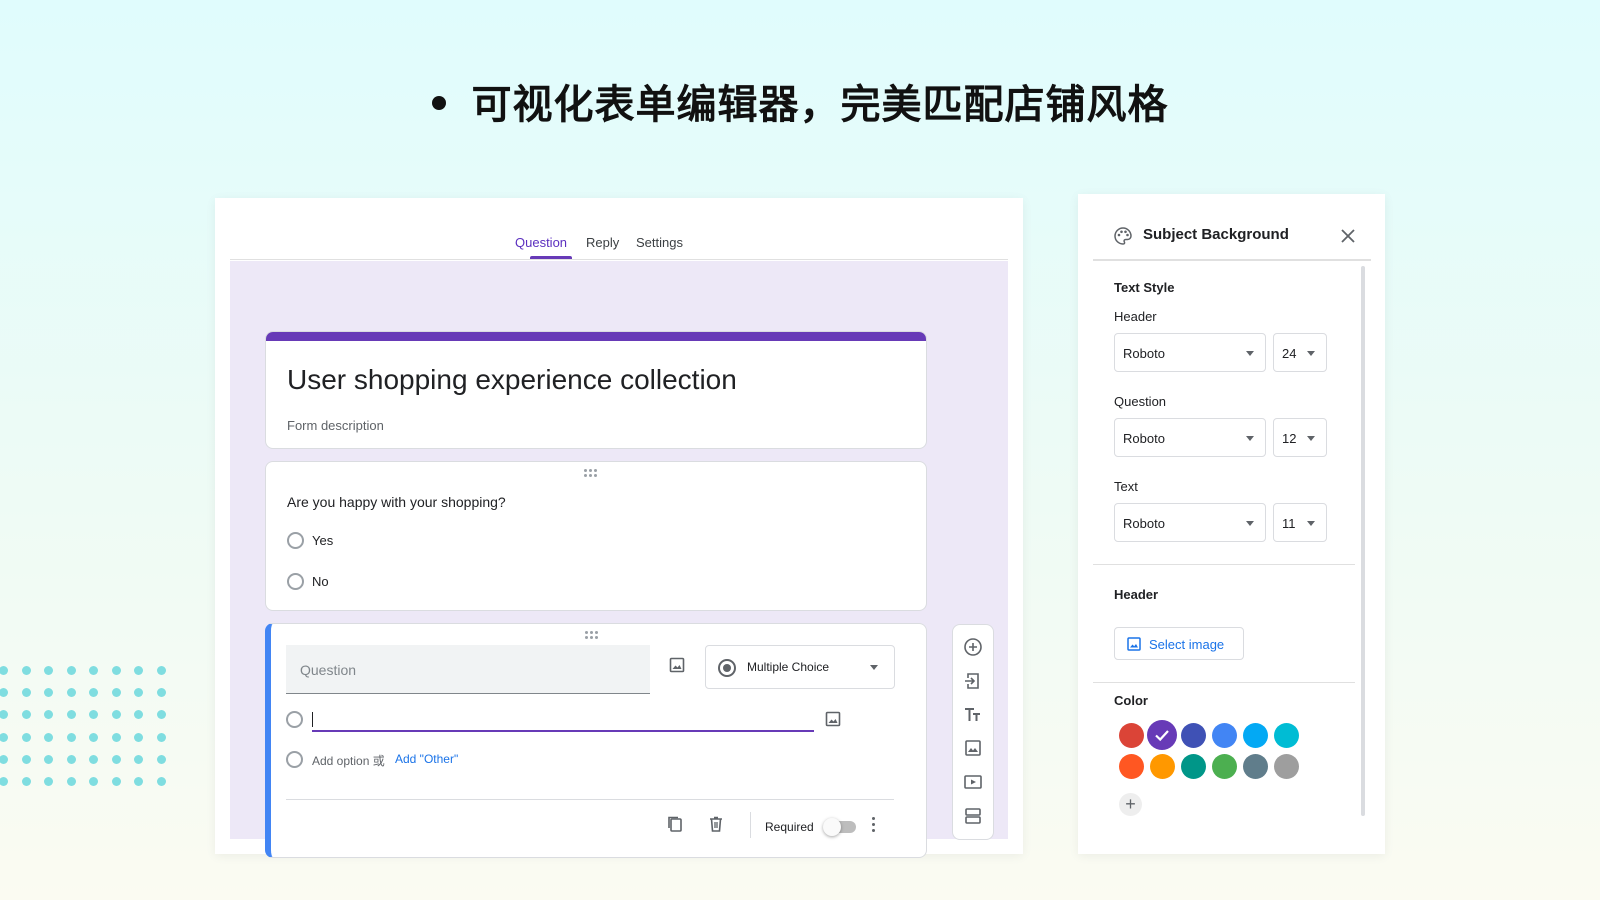  I want to click on question-type-select: Multiple Choice, so click(800, 667).